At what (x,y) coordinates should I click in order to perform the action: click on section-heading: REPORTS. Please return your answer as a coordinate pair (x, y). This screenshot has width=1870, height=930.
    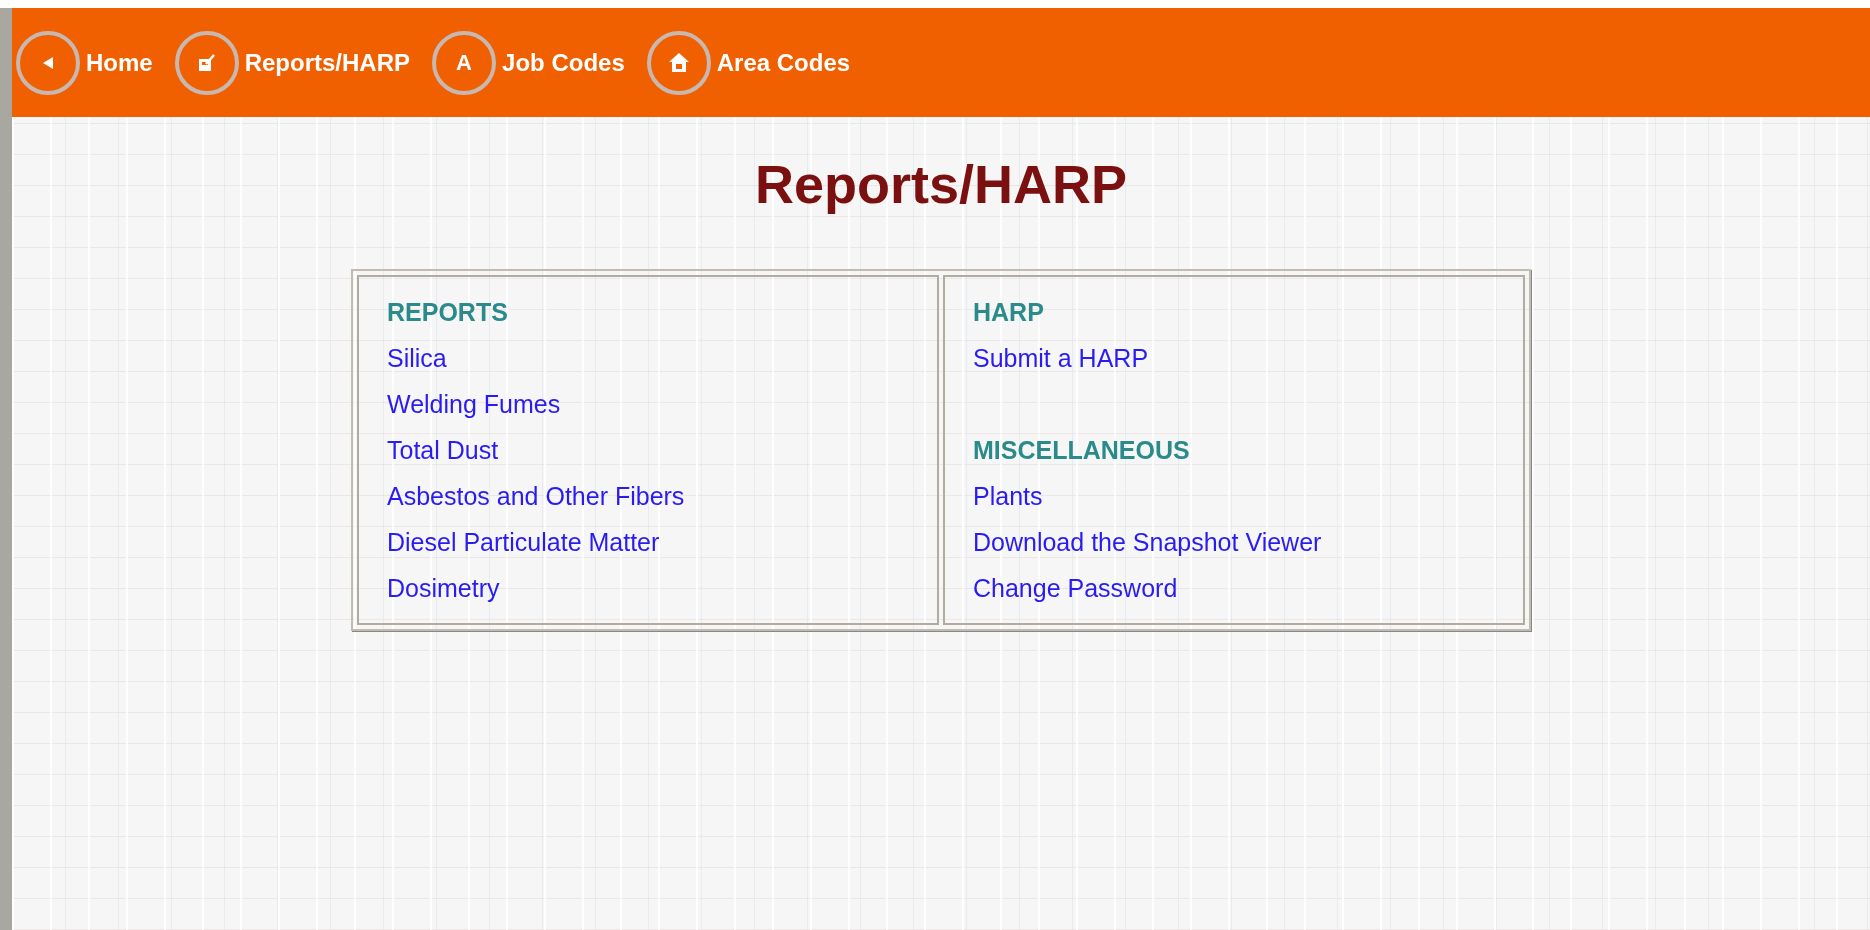
    Looking at the image, I should click on (448, 312).